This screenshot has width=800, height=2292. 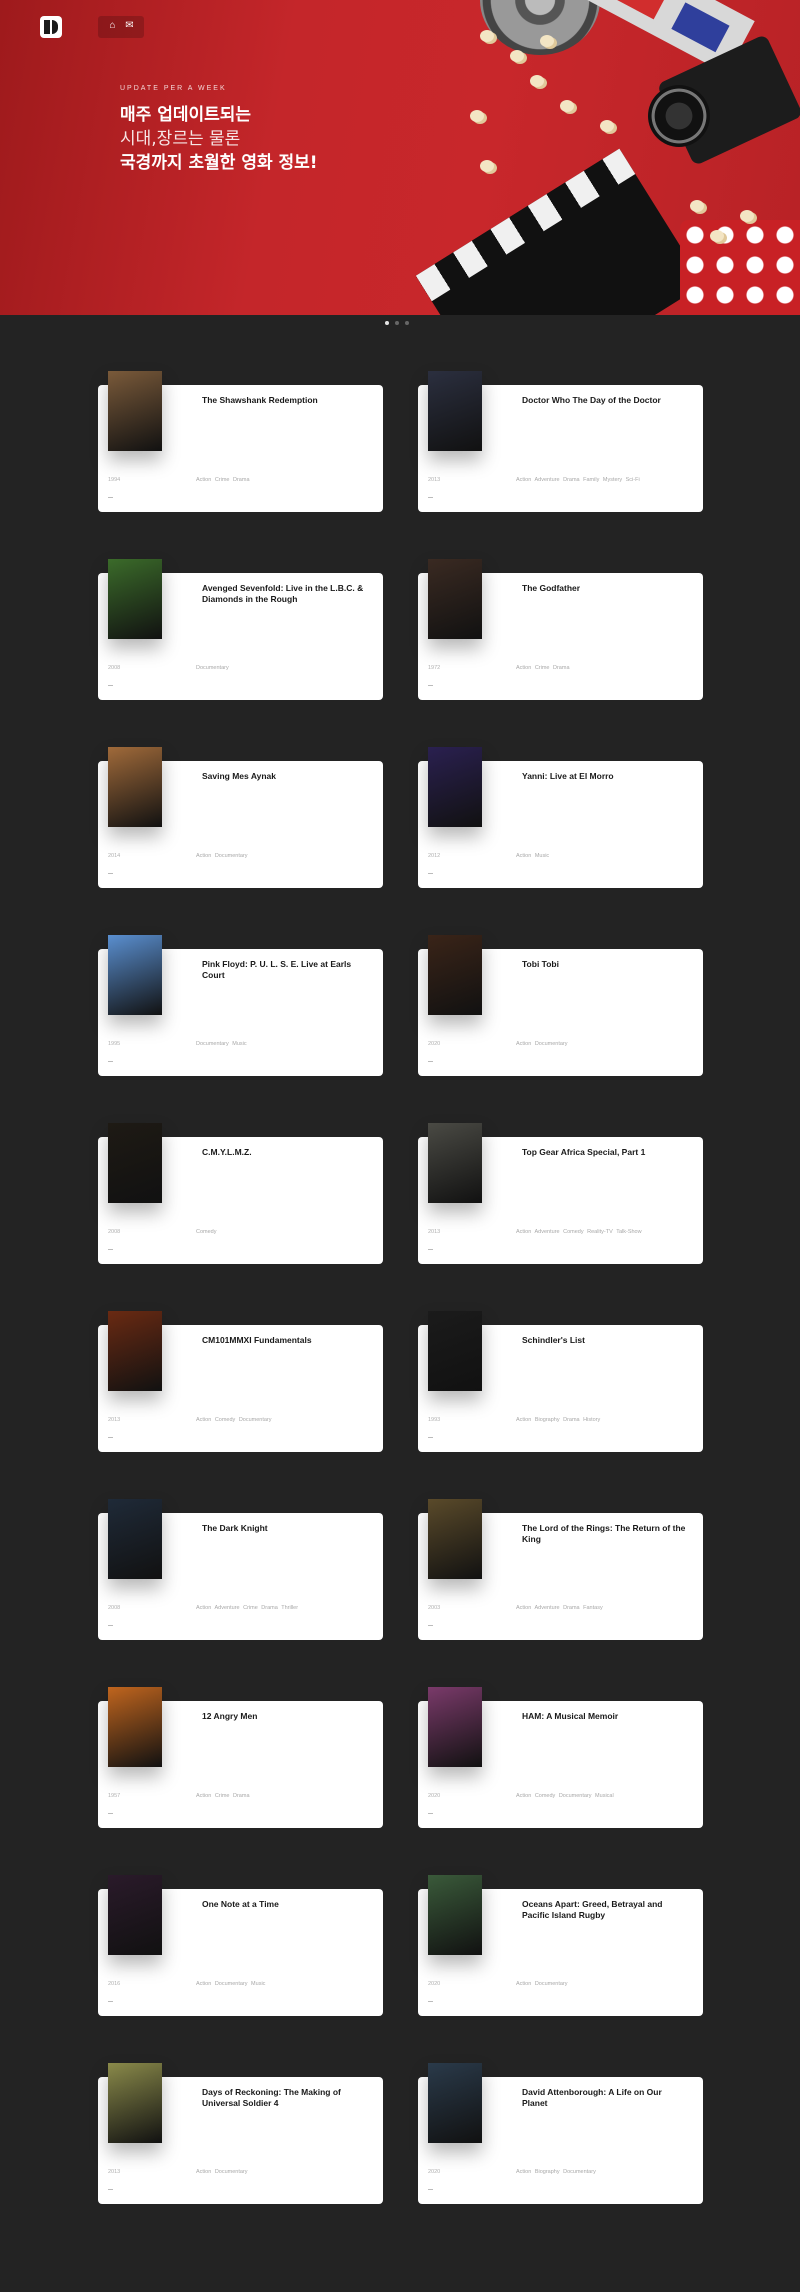 What do you see at coordinates (434, 856) in the screenshot?
I see `movie-year: 2012` at bounding box center [434, 856].